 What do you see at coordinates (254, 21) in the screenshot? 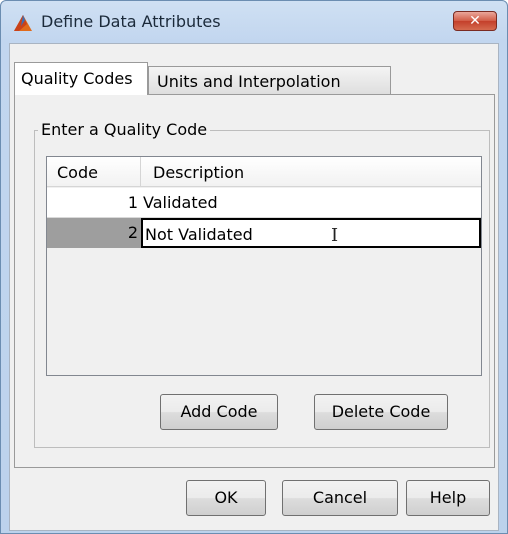
I see `title-bar: Define Data Attributes ✕` at bounding box center [254, 21].